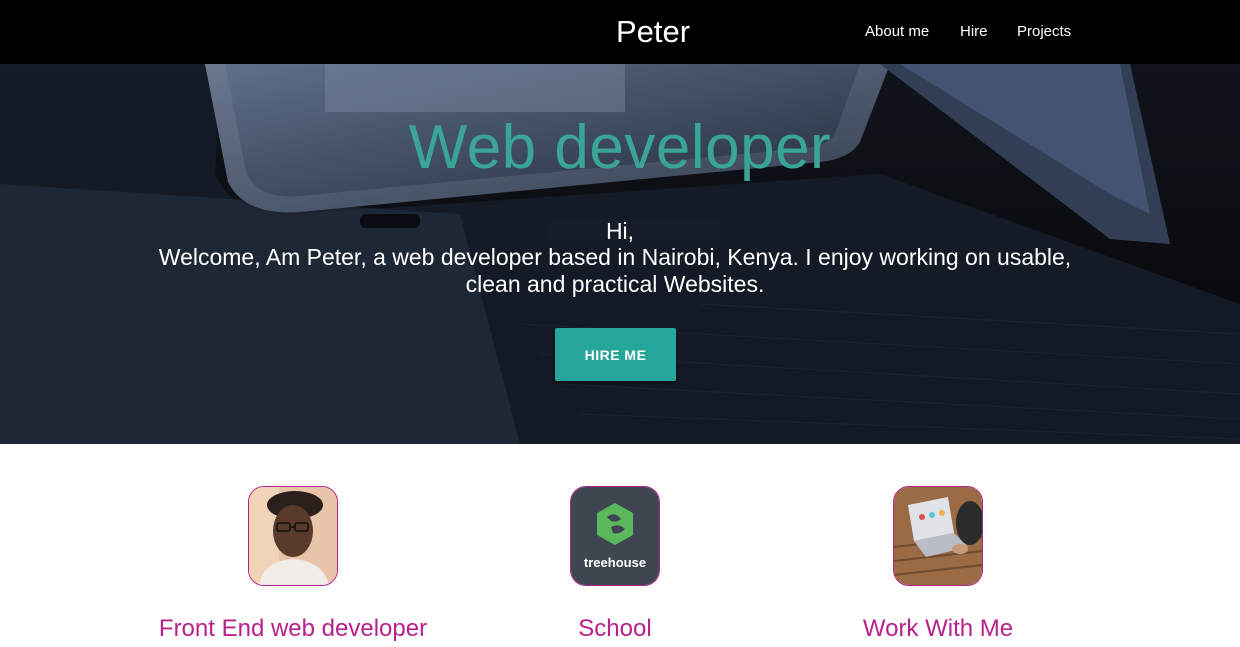 Image resolution: width=1240 pixels, height=647 pixels. Describe the element at coordinates (615, 562) in the screenshot. I see `treehouse-logo-text: treehouse` at that location.